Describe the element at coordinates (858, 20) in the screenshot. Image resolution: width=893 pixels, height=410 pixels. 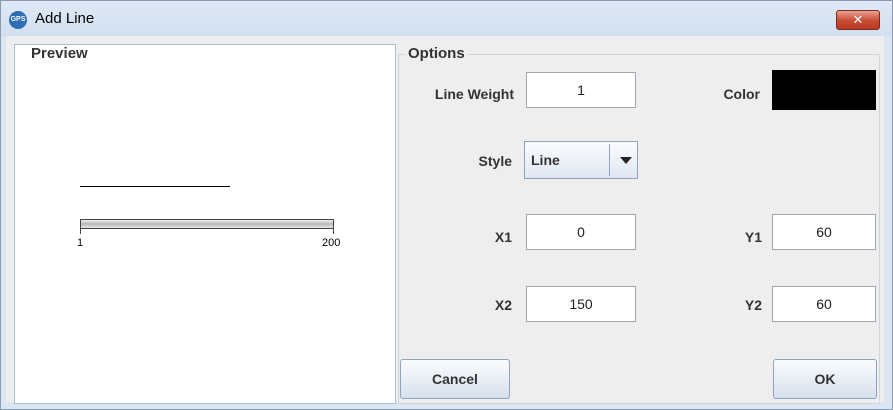
I see `close-button: ✕` at that location.